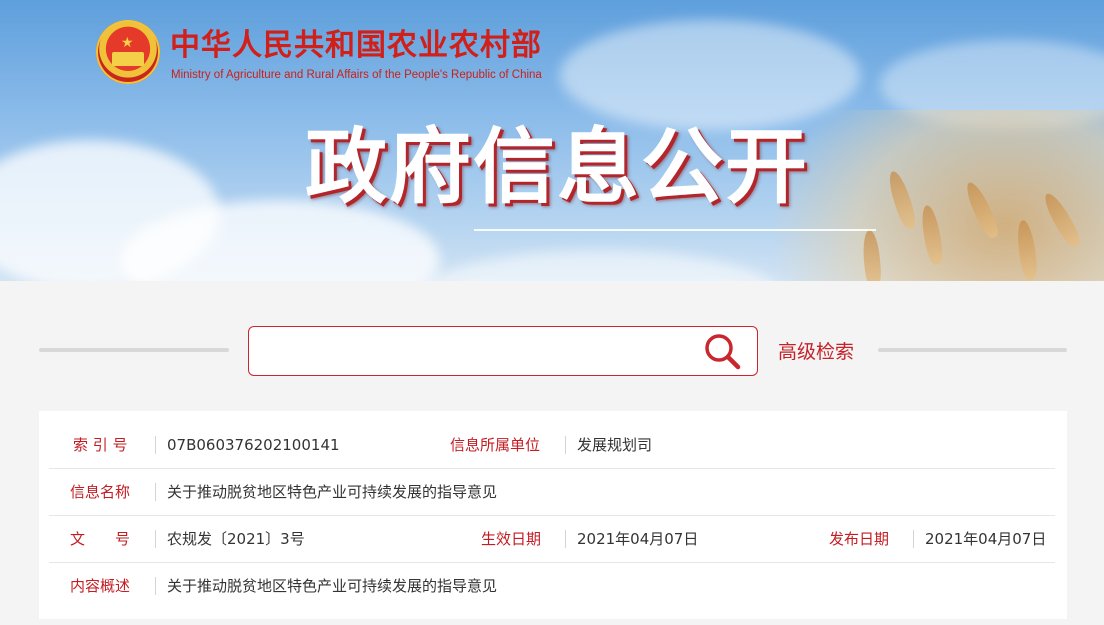  Describe the element at coordinates (552, 445) in the screenshot. I see `table-row: 索 引 号 07B060376202100141 信息所属单位 发展规划司` at that location.